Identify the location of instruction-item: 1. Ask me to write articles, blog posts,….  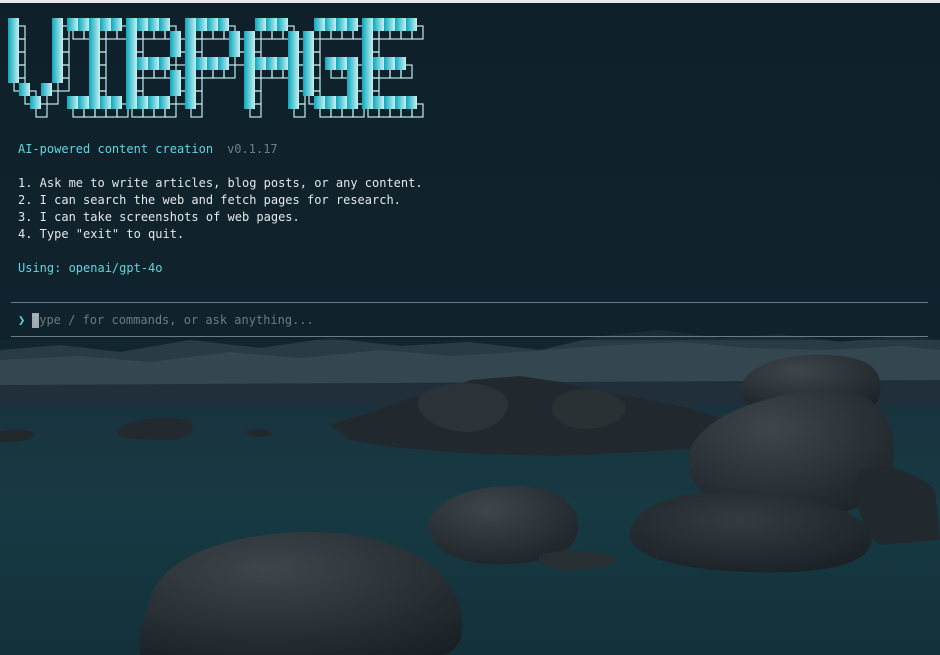
(220, 183).